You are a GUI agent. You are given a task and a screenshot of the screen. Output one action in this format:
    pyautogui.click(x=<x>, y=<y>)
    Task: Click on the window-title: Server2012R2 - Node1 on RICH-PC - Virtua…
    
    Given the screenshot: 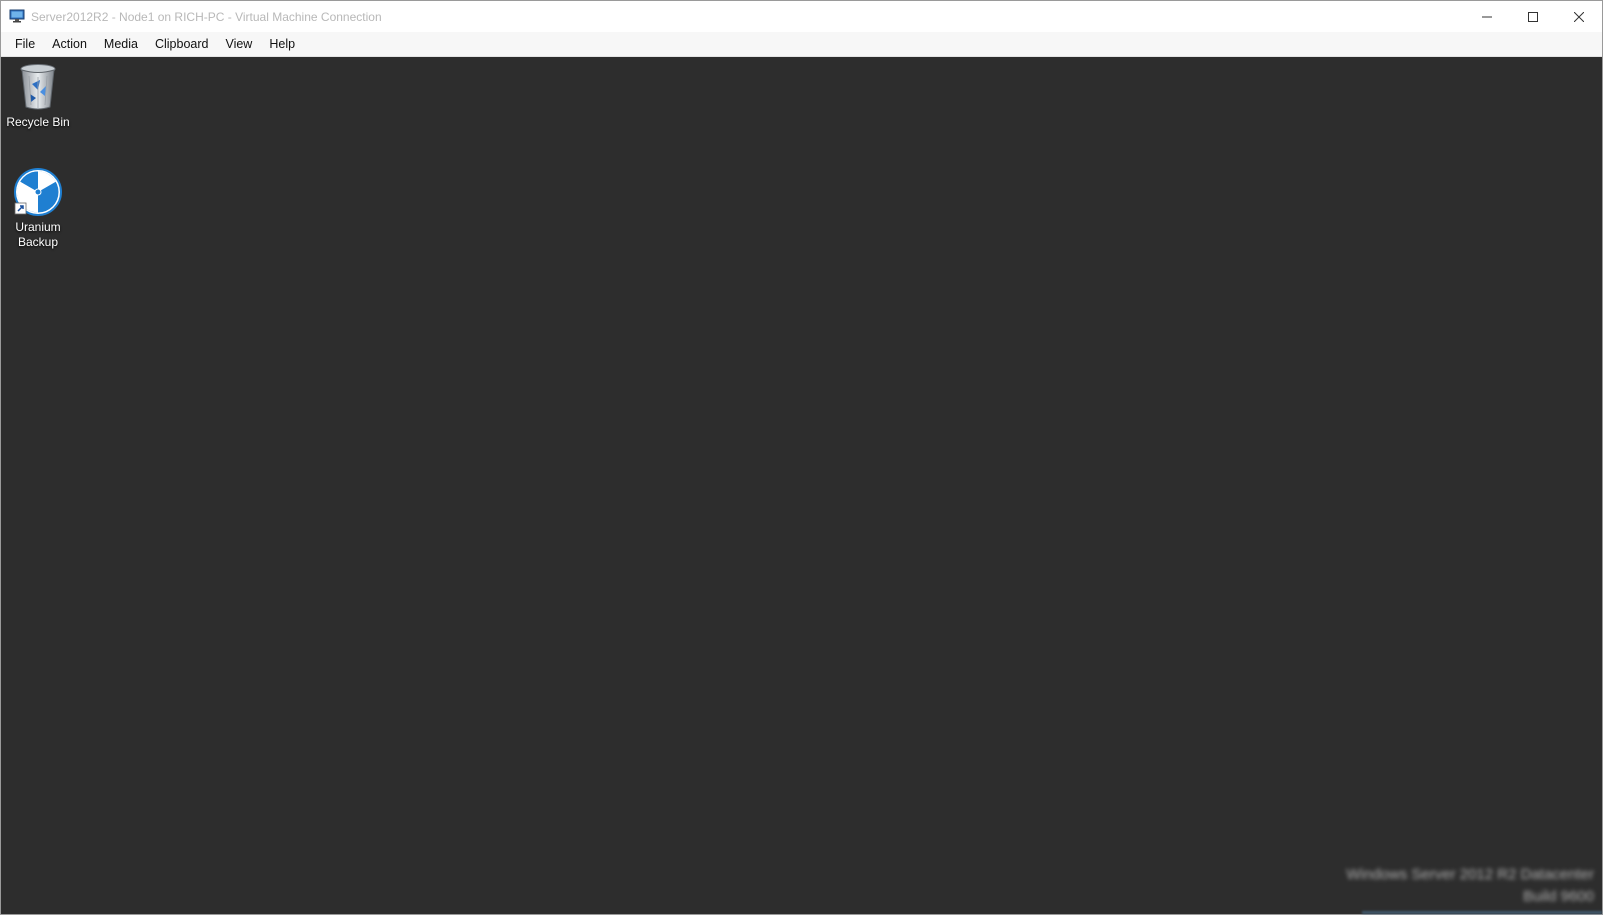 What is the action you would take?
    pyautogui.click(x=206, y=17)
    